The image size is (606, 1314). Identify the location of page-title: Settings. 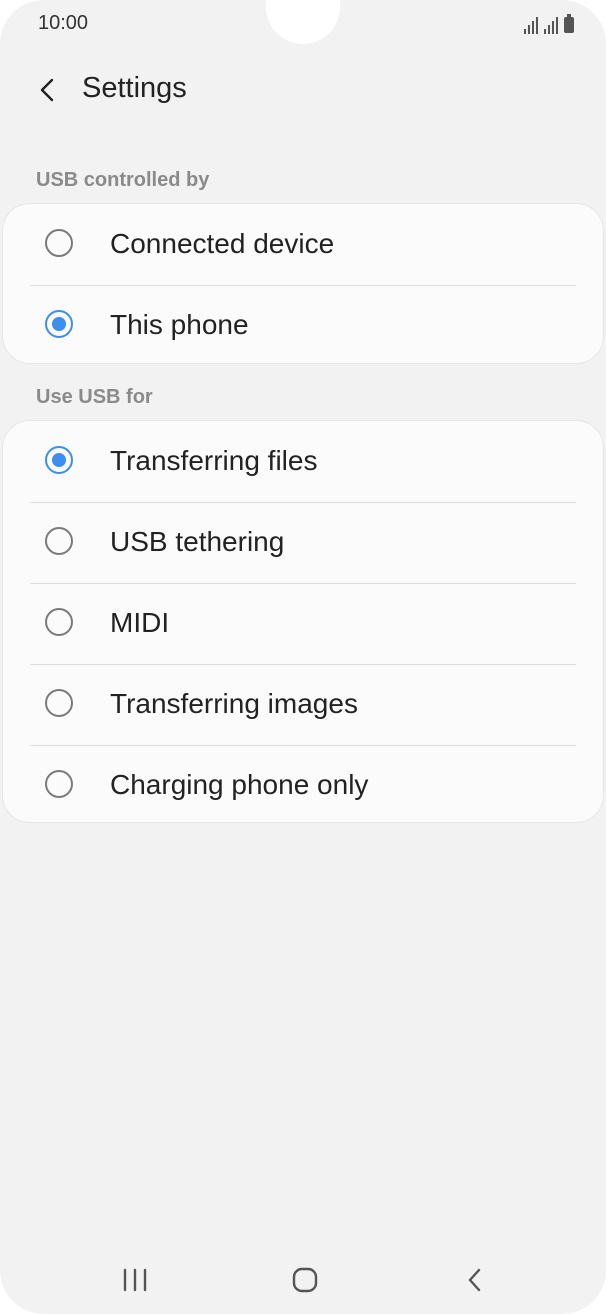
(134, 88).